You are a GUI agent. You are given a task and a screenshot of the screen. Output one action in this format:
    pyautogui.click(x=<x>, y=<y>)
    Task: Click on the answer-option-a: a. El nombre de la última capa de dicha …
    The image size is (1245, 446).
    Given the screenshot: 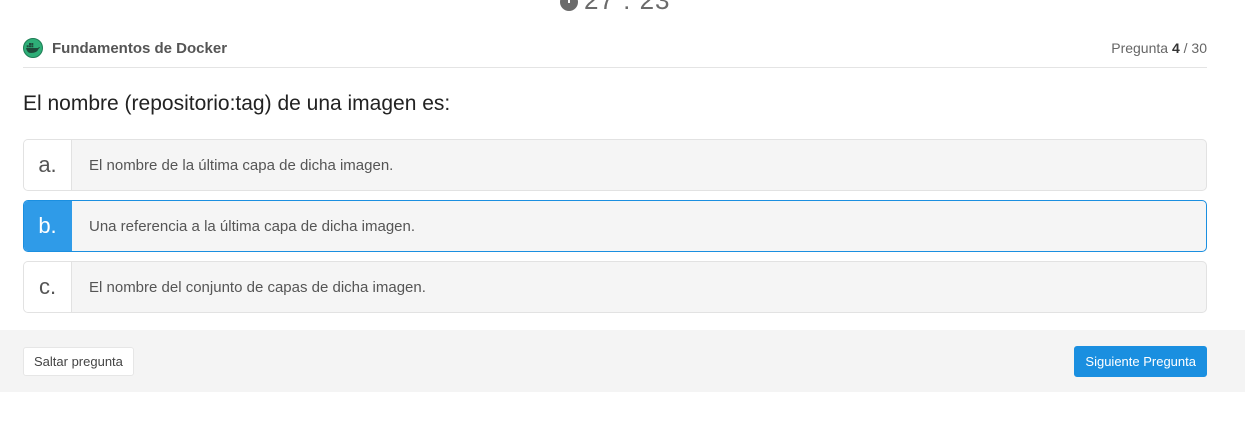 What is the action you would take?
    pyautogui.click(x=615, y=165)
    